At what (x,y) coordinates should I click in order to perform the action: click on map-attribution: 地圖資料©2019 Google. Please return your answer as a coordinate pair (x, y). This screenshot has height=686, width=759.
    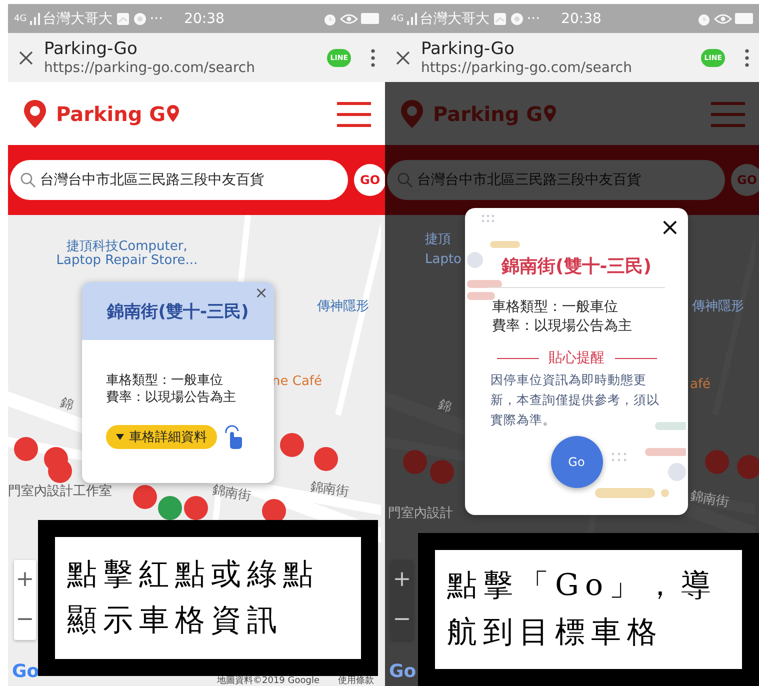
    Looking at the image, I should click on (268, 680).